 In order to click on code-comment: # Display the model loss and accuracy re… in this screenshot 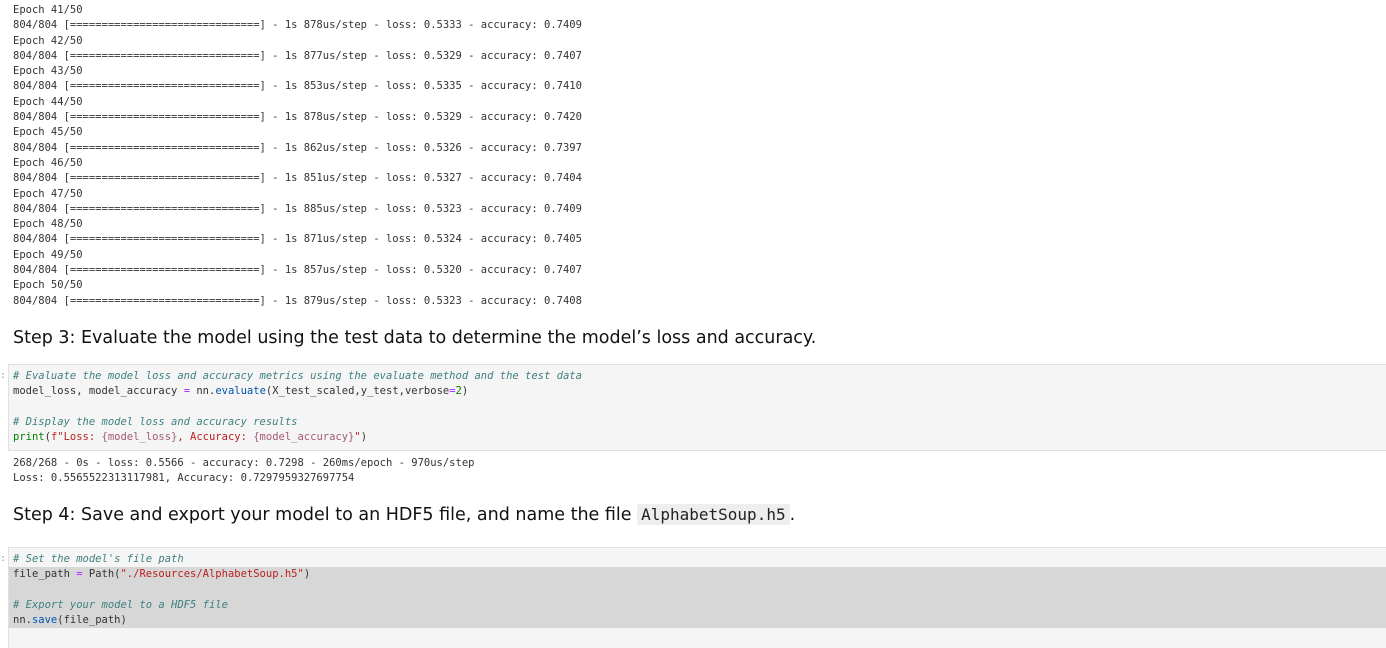, I will do `click(155, 421)`.